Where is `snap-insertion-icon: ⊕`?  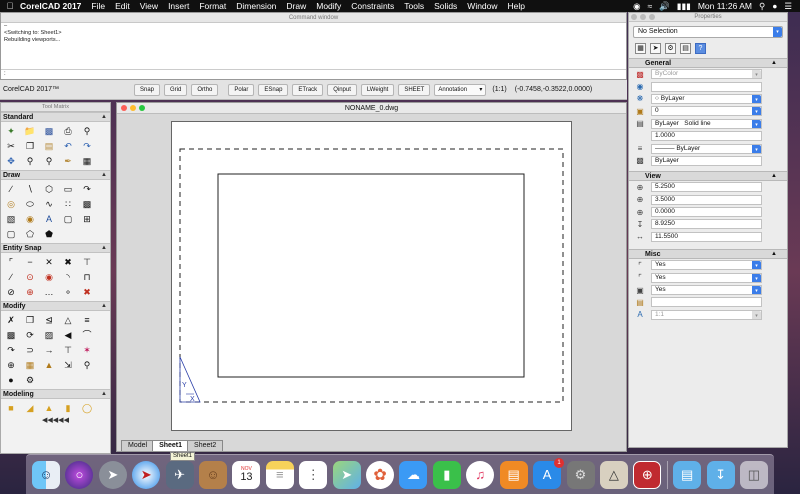 snap-insertion-icon: ⊕ is located at coordinates (30, 292).